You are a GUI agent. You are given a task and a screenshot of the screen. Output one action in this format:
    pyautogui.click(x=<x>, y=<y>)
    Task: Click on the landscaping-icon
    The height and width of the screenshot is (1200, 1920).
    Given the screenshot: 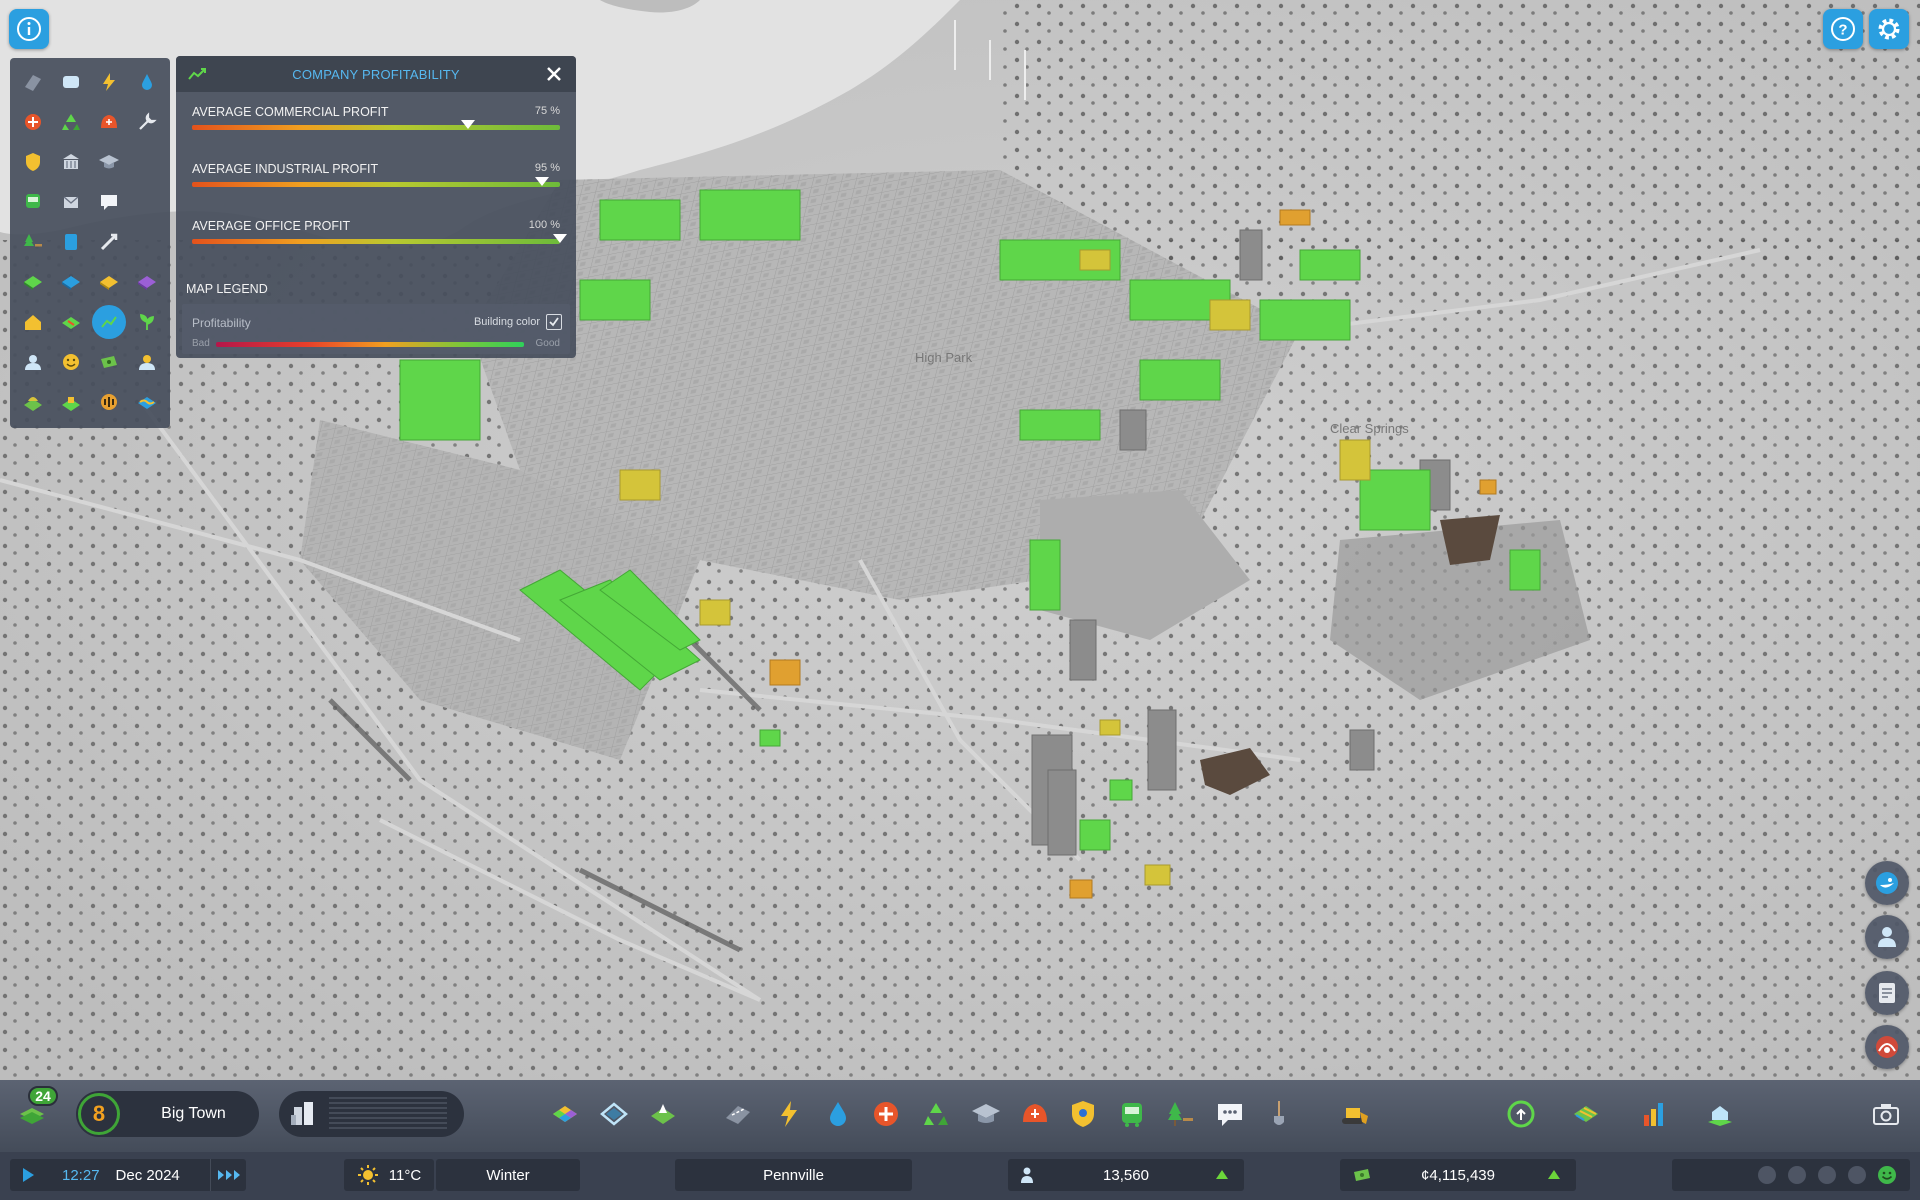 What is the action you would take?
    pyautogui.click(x=663, y=1114)
    